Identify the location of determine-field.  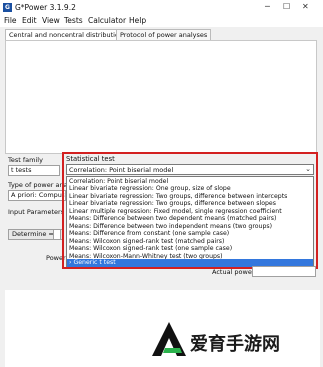
(57, 234).